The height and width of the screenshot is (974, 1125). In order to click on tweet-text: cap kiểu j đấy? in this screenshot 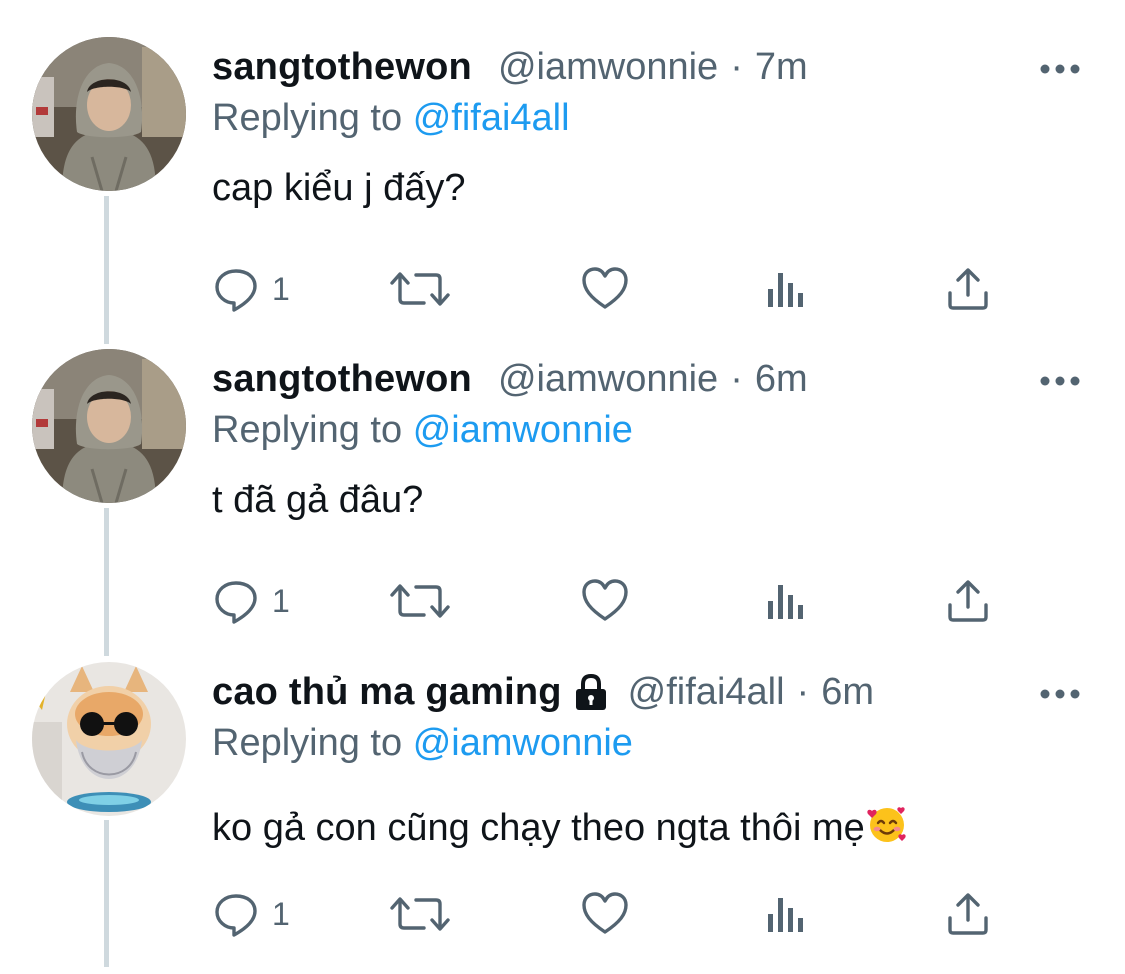, I will do `click(339, 188)`.